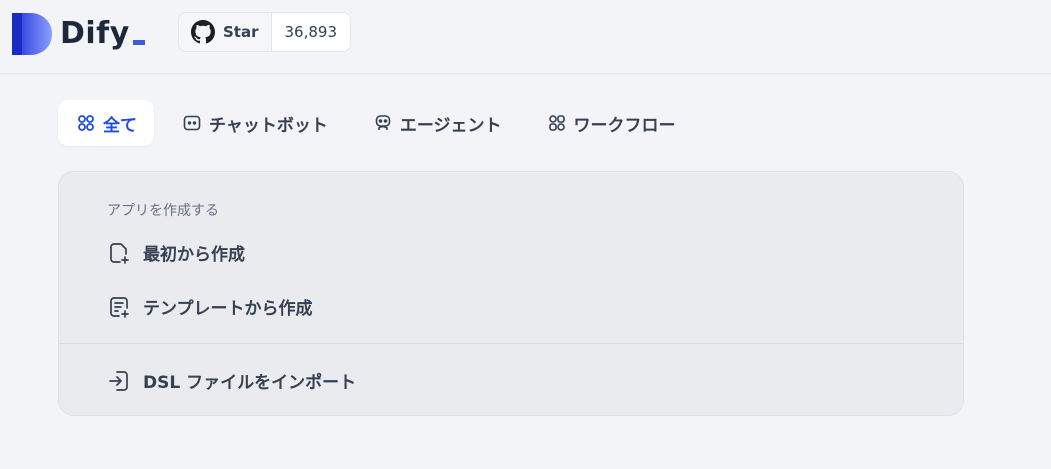 This screenshot has width=1051, height=469. I want to click on file-template-icon, so click(119, 307).